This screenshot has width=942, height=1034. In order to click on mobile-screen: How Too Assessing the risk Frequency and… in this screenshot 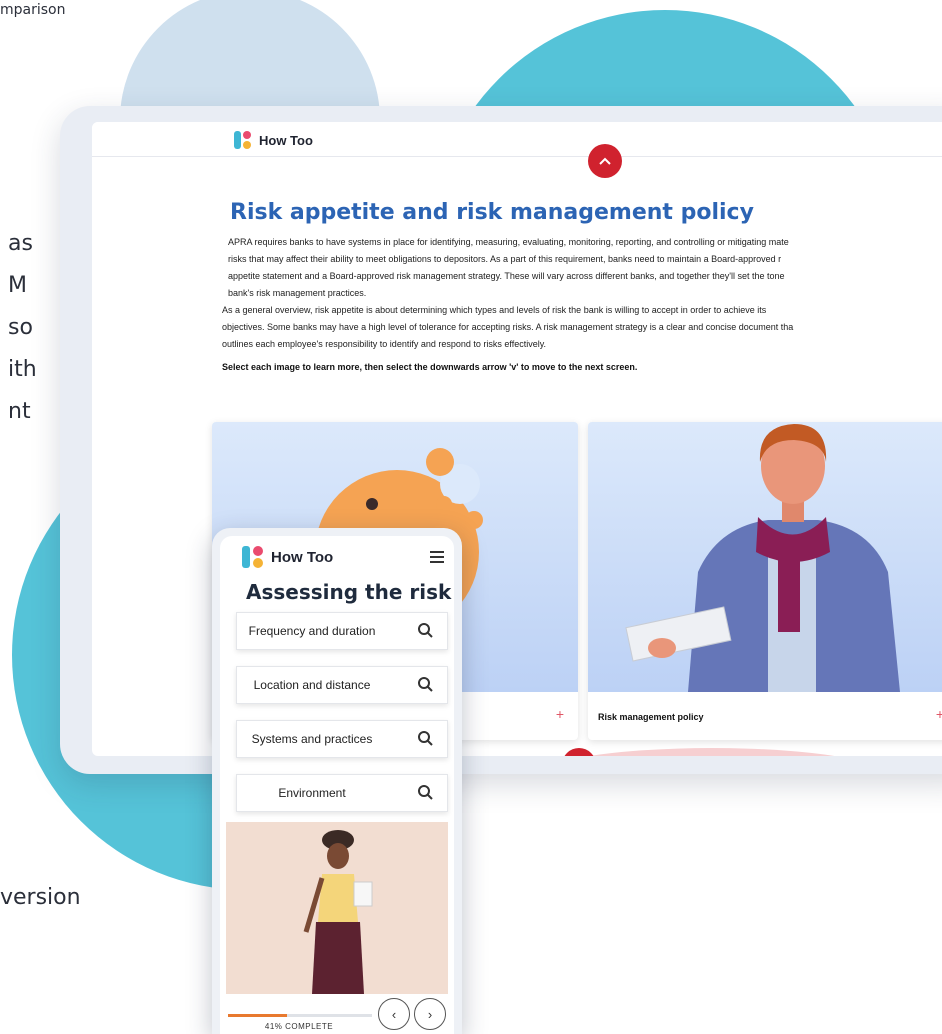, I will do `click(337, 785)`.